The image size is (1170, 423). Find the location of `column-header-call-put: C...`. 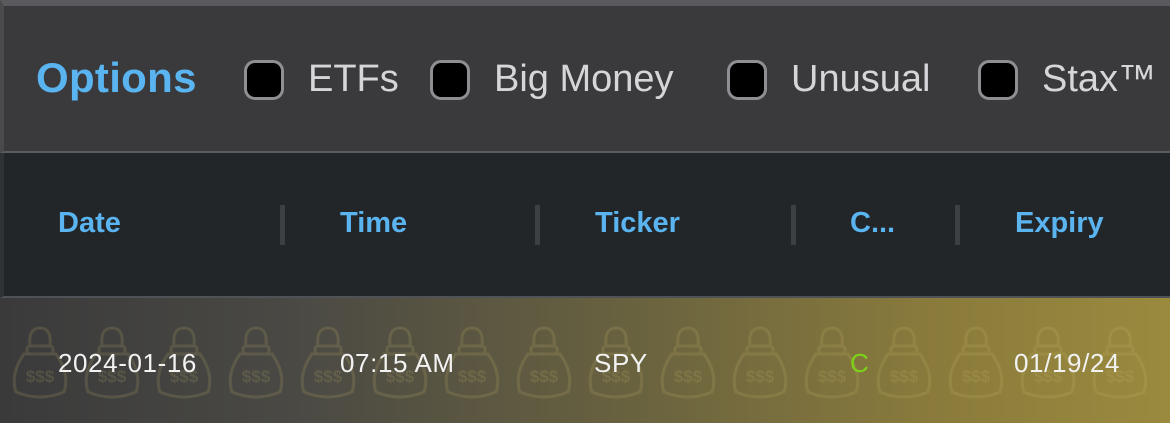

column-header-call-put: C... is located at coordinates (872, 223).